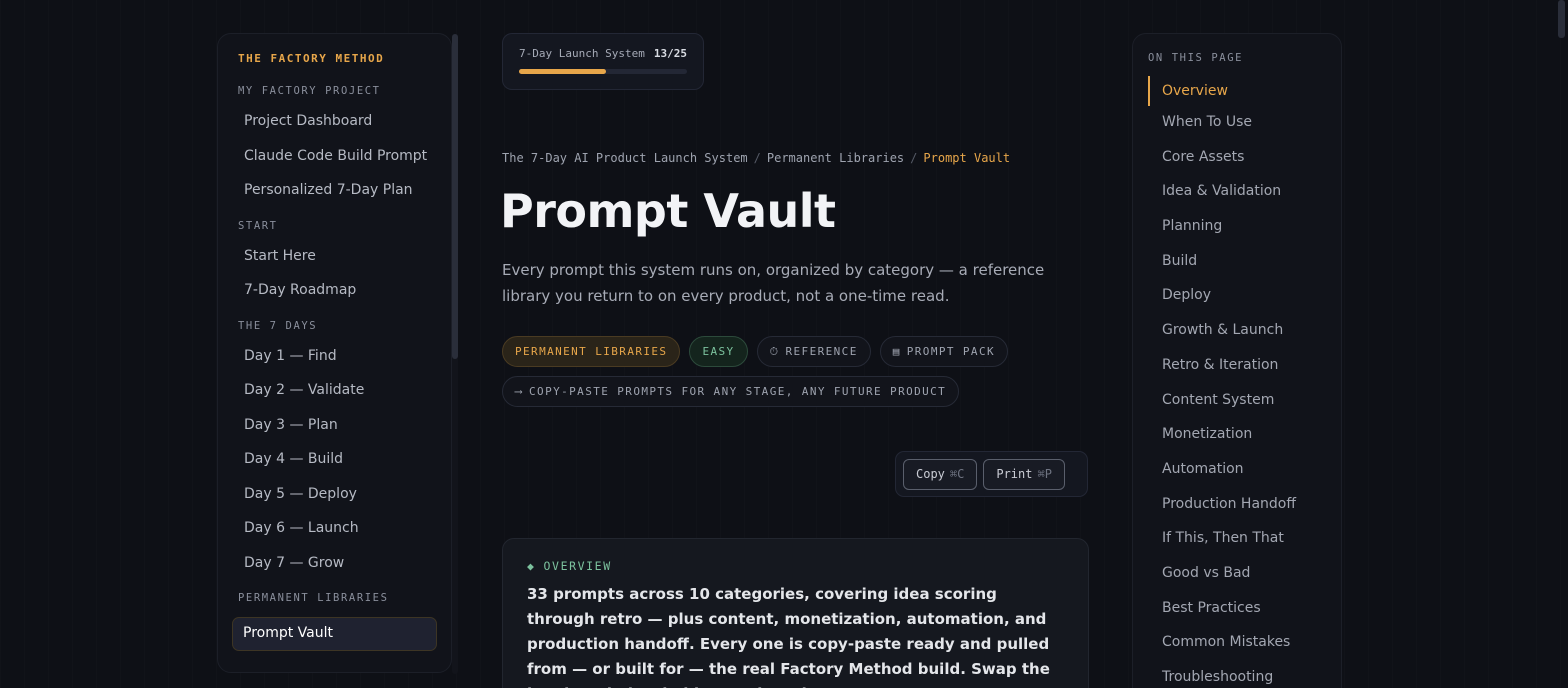  What do you see at coordinates (1014, 474) in the screenshot?
I see `print-button-label: Print` at bounding box center [1014, 474].